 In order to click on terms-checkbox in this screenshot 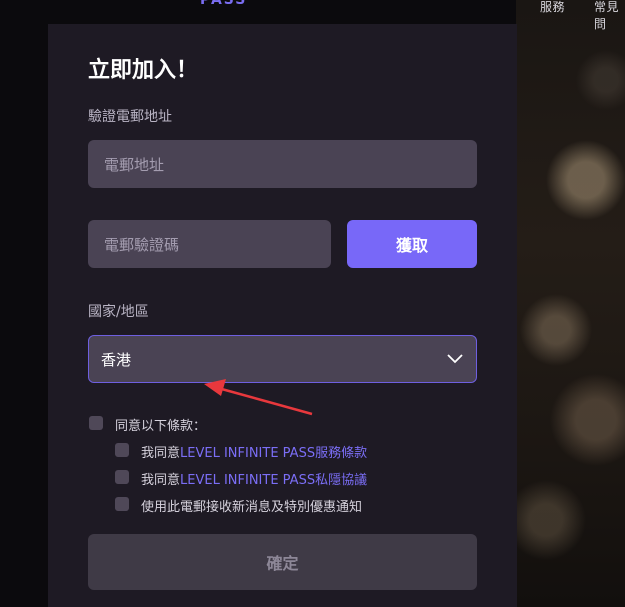, I will do `click(122, 450)`.